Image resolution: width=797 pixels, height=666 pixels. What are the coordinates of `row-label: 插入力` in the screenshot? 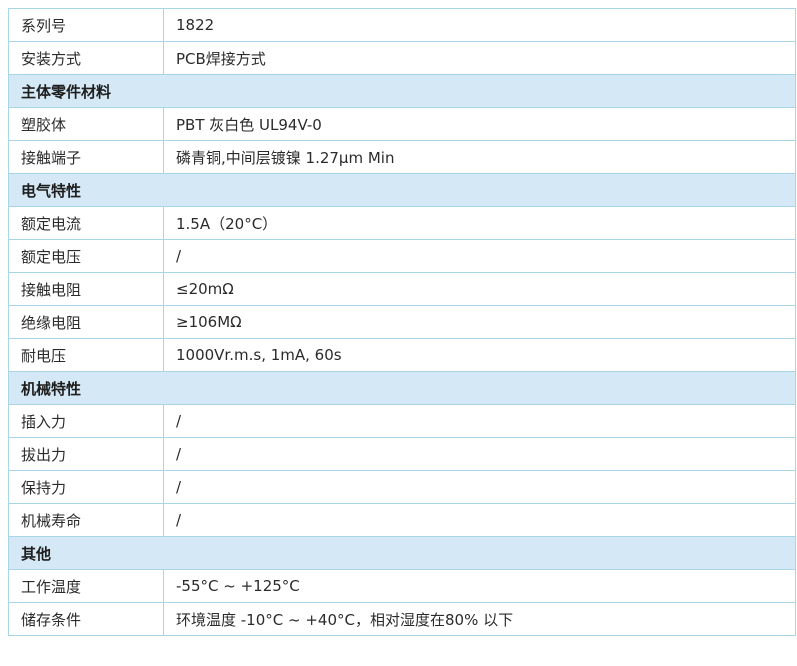 It's located at (86, 421).